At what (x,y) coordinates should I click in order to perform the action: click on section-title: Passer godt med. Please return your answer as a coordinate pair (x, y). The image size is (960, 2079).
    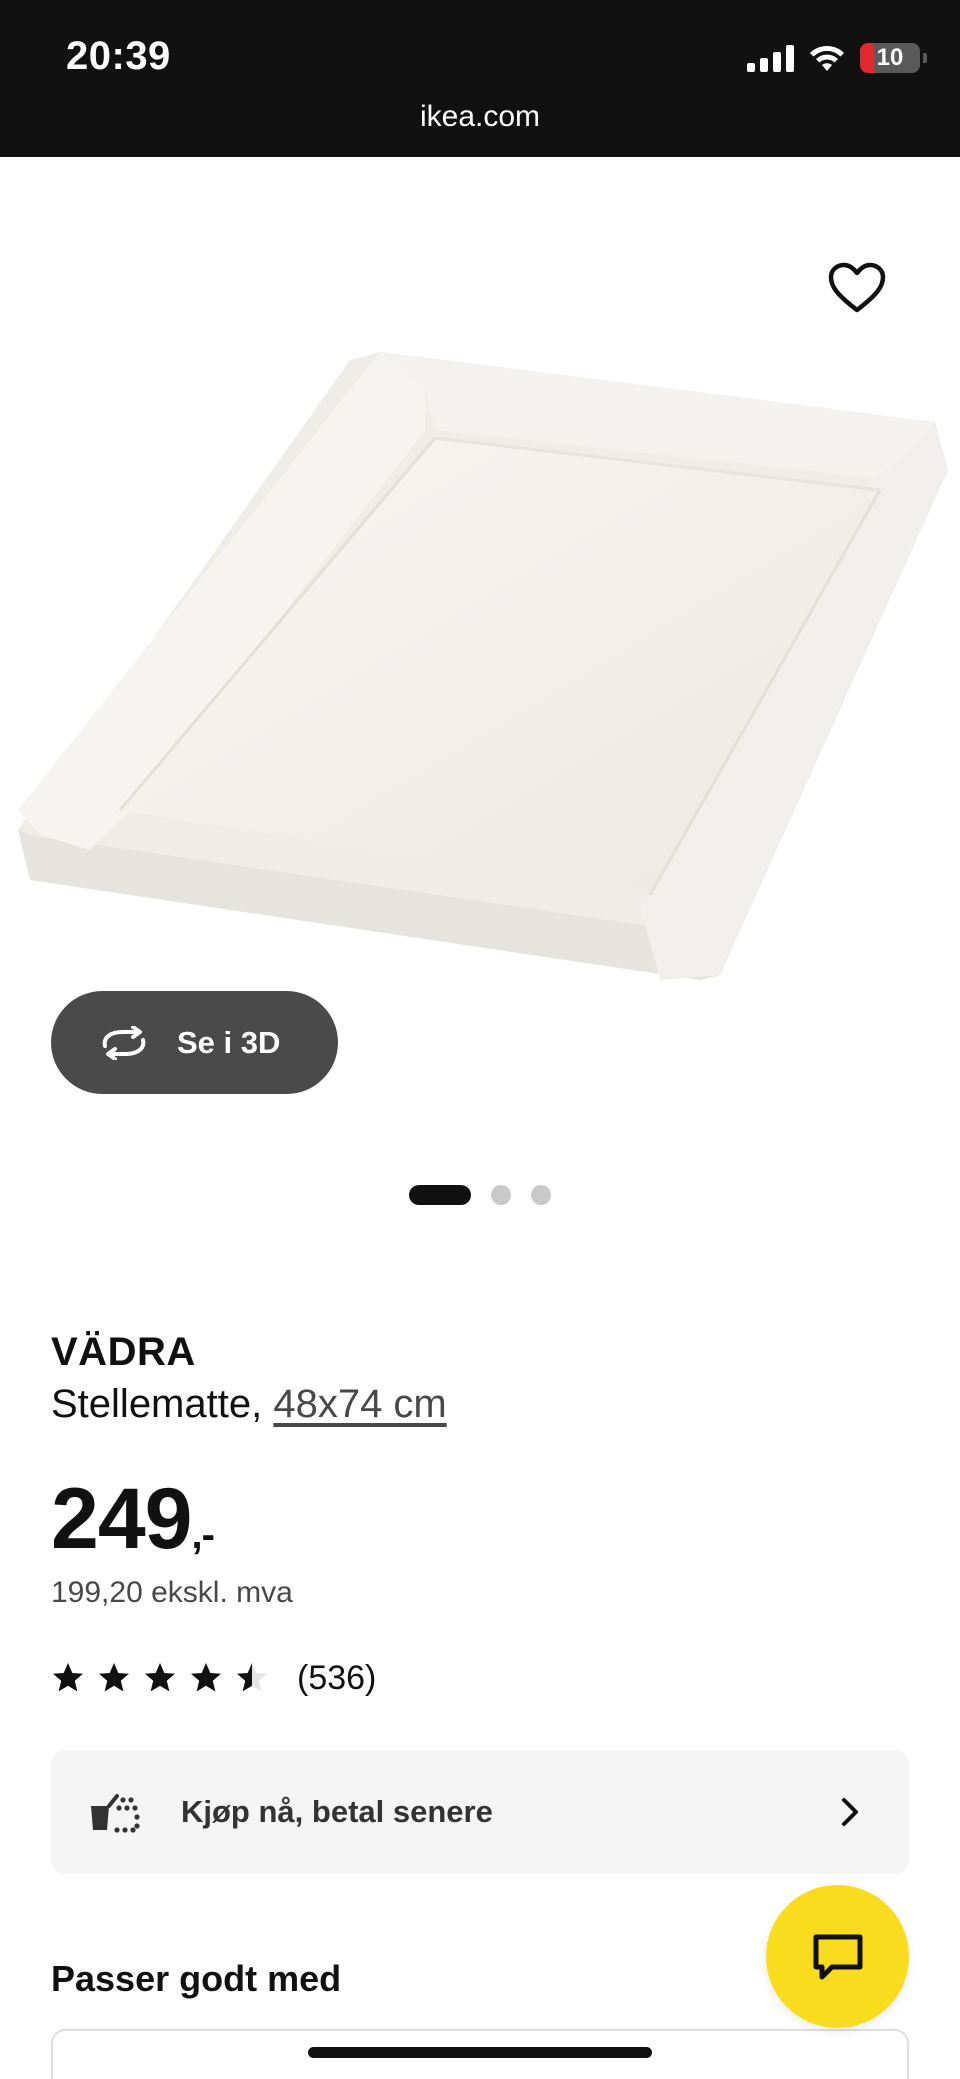
    Looking at the image, I should click on (196, 1978).